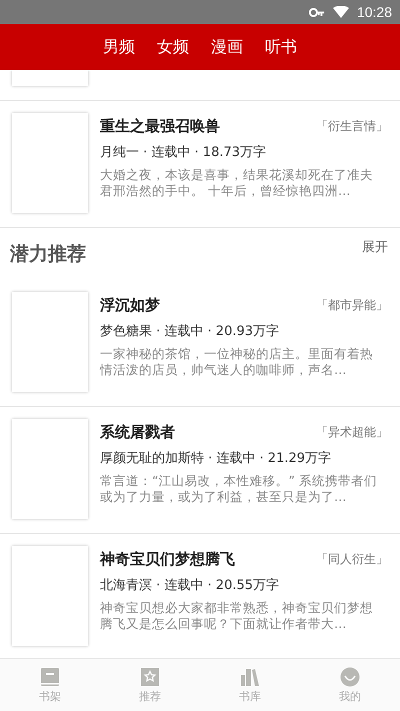 This screenshot has height=711, width=400. What do you see at coordinates (281, 47) in the screenshot?
I see `category-tab: 听书` at bounding box center [281, 47].